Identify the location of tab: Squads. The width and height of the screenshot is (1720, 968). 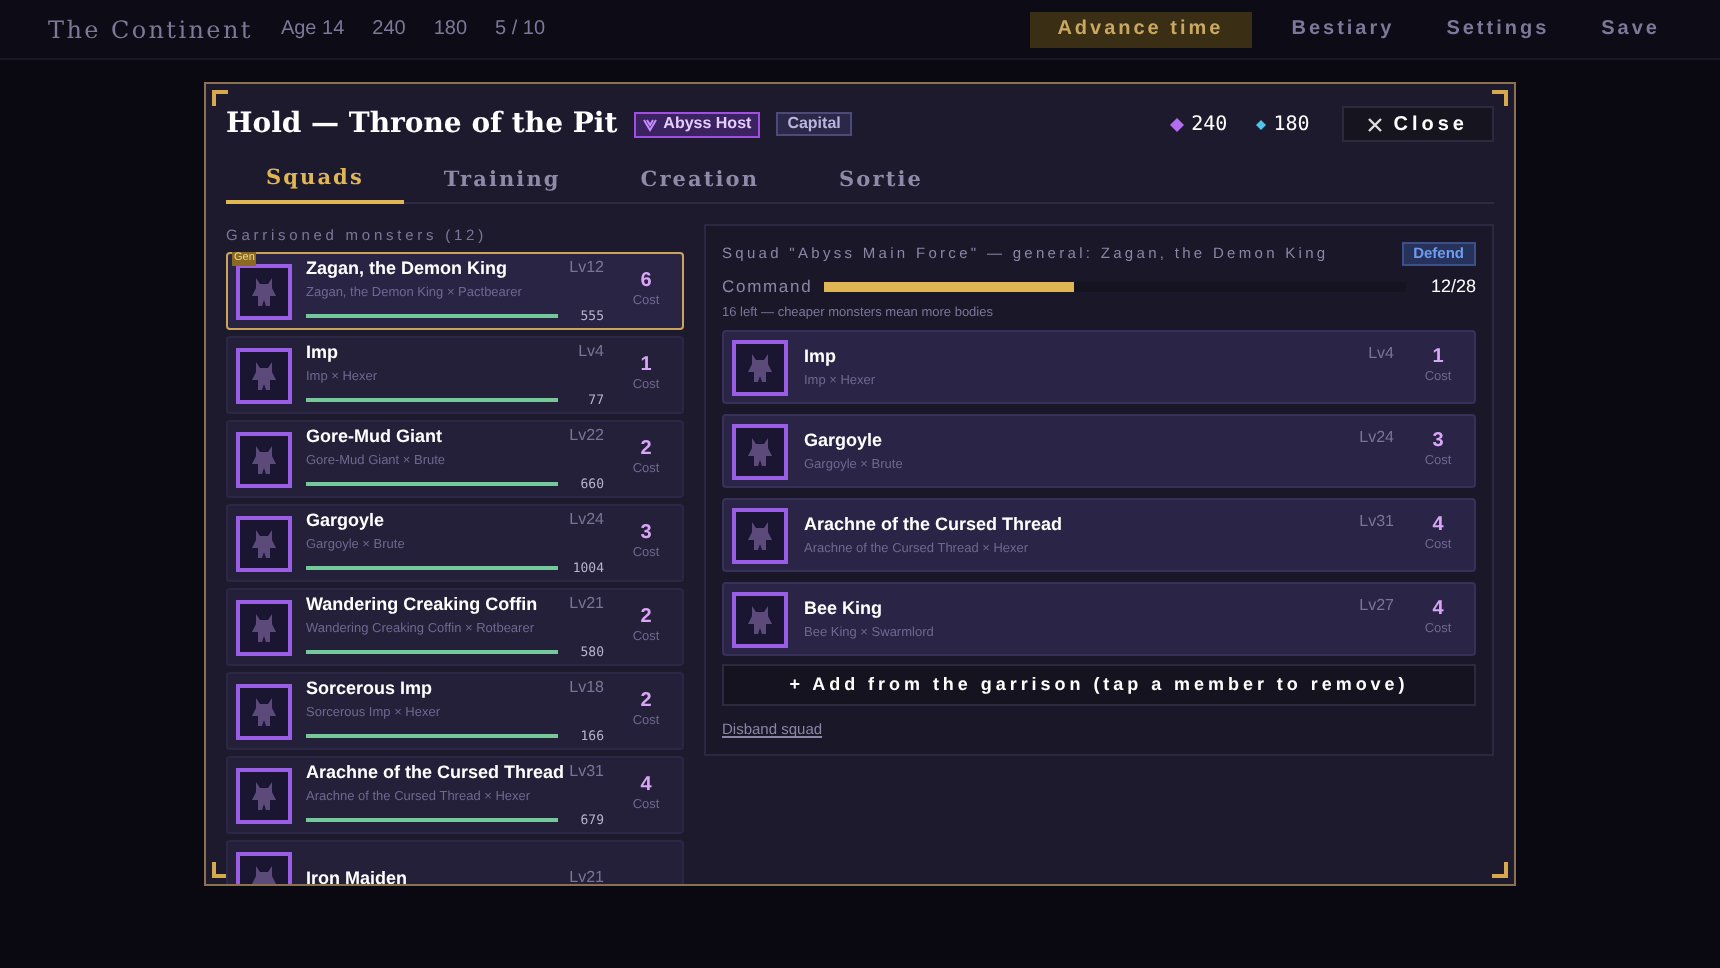
(315, 182).